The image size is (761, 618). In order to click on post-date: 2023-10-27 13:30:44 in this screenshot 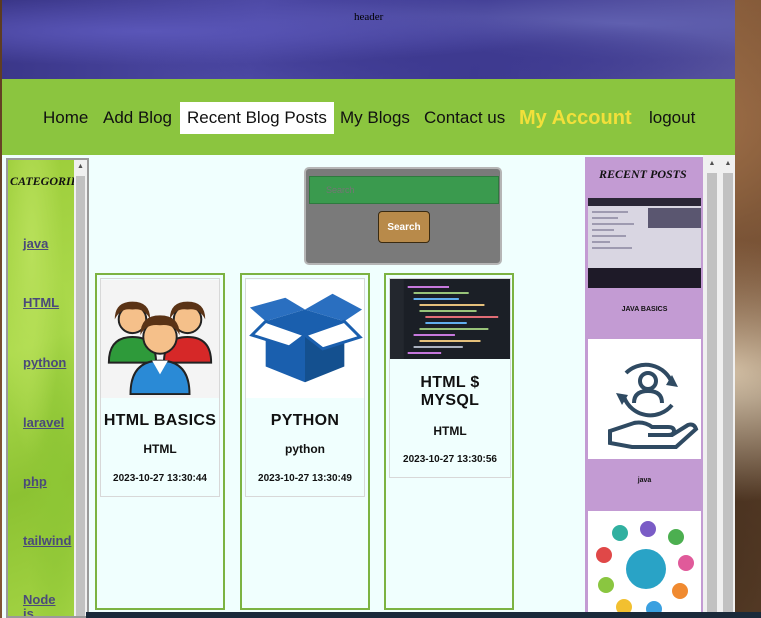, I will do `click(160, 478)`.